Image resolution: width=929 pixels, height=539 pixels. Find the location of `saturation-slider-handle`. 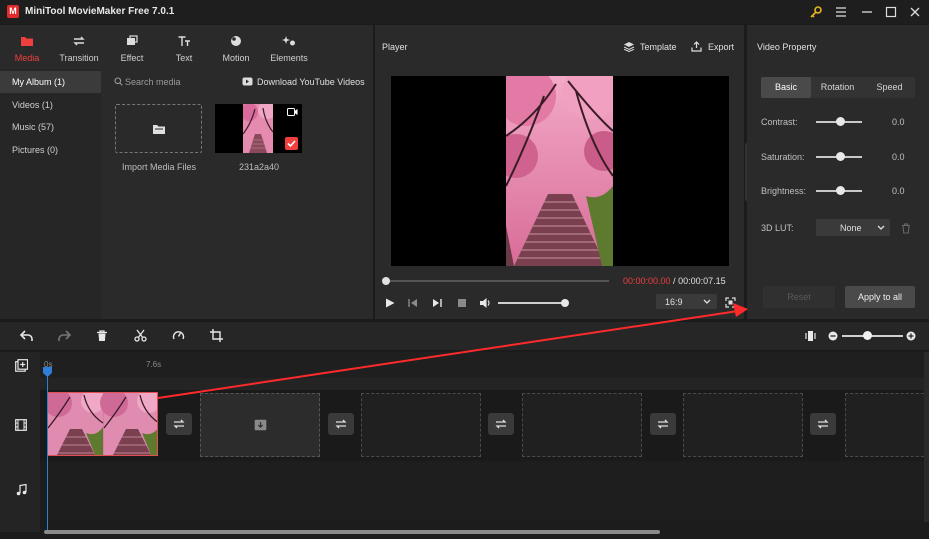

saturation-slider-handle is located at coordinates (840, 156).